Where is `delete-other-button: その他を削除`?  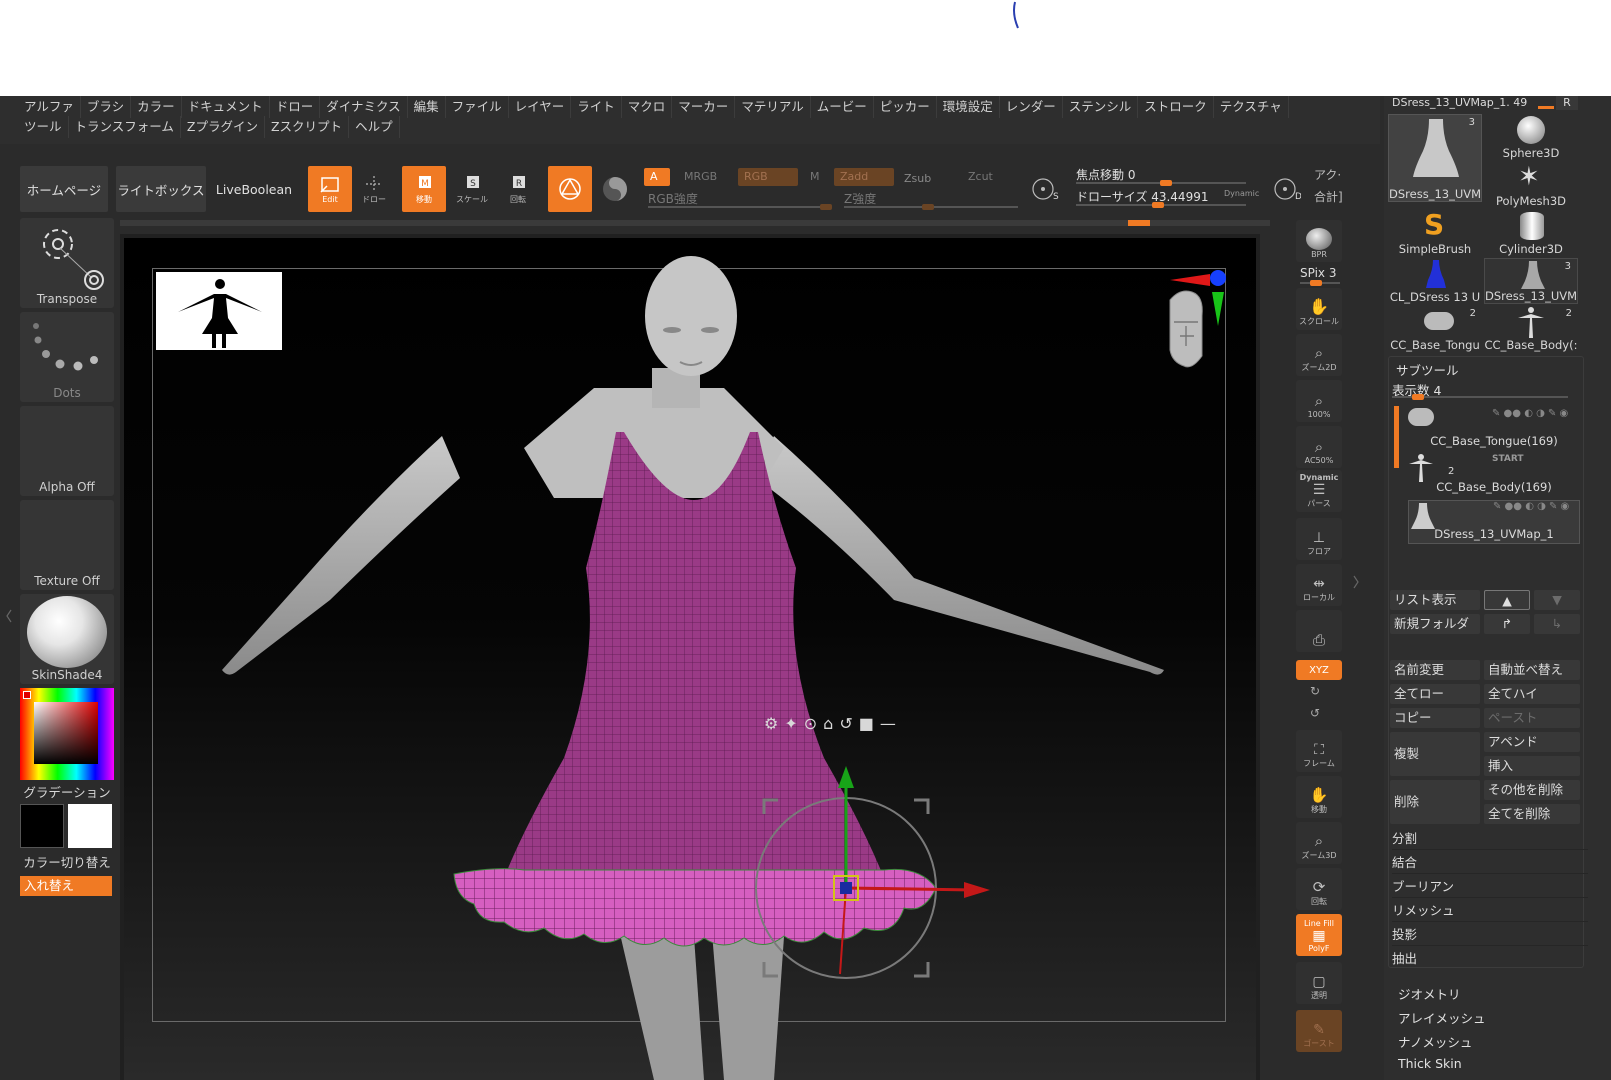 delete-other-button: その他を削除 is located at coordinates (1532, 790).